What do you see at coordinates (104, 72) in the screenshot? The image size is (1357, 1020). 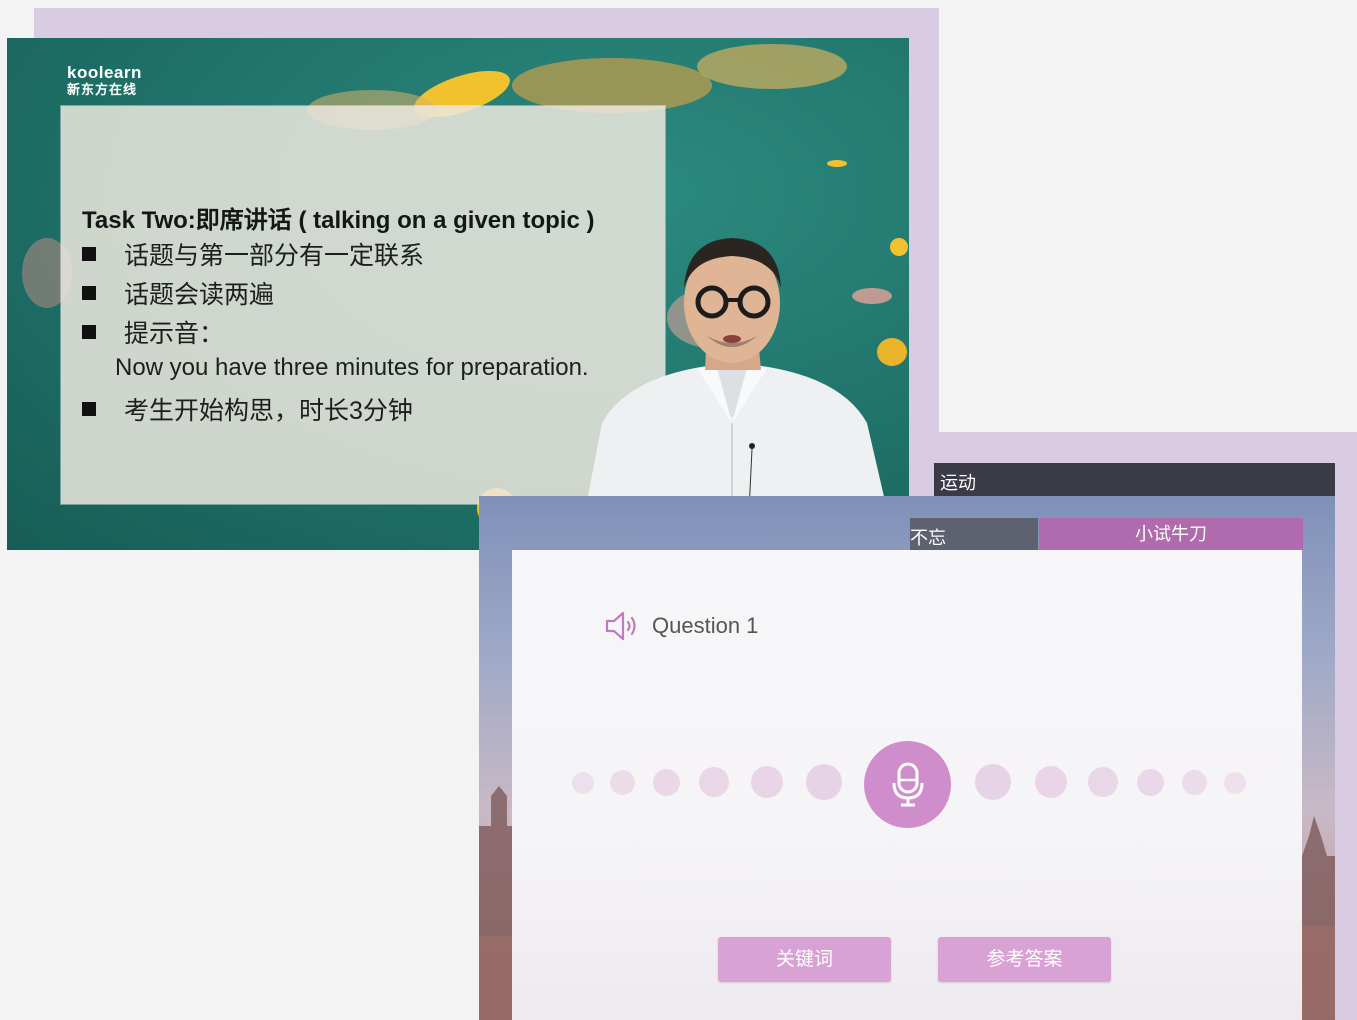 I see `logo-brand: koolearn` at bounding box center [104, 72].